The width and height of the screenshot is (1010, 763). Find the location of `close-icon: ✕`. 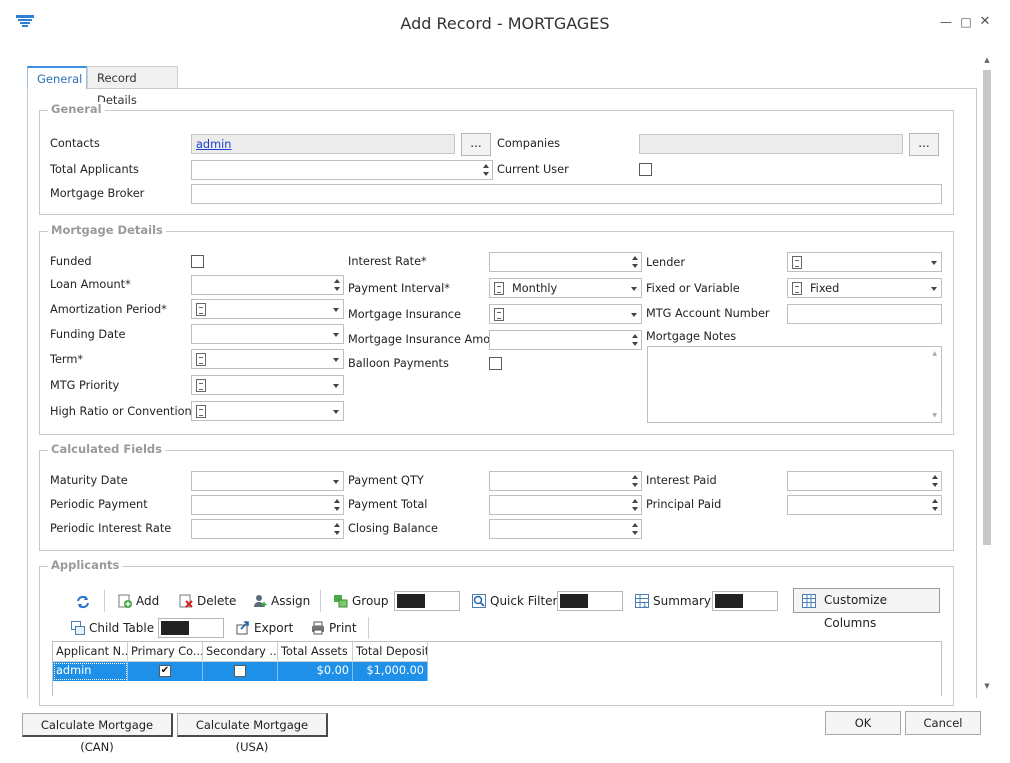

close-icon: ✕ is located at coordinates (985, 22).